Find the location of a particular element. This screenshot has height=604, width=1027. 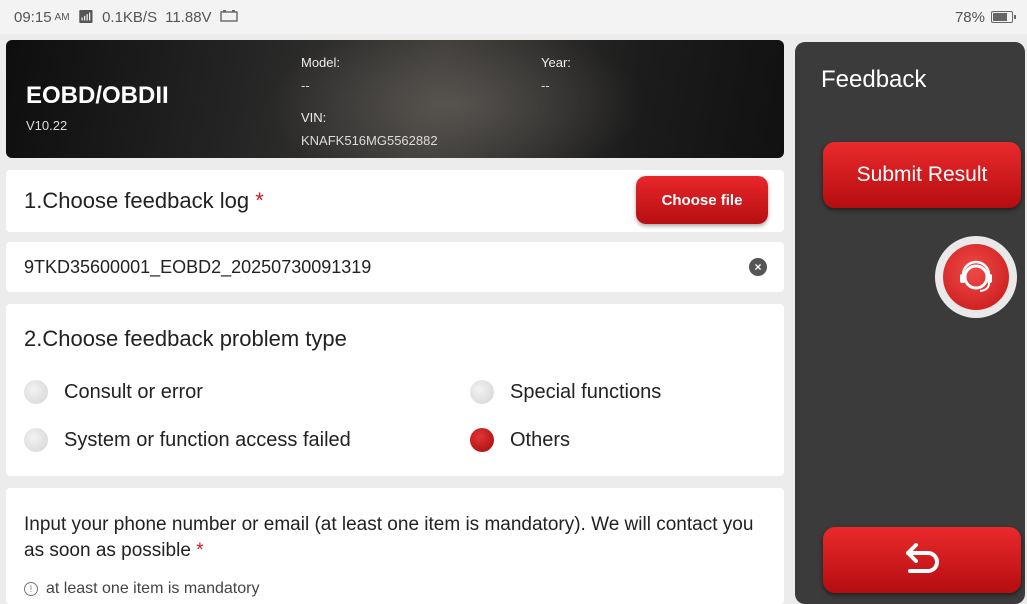

model-value: -- is located at coordinates (305, 85).